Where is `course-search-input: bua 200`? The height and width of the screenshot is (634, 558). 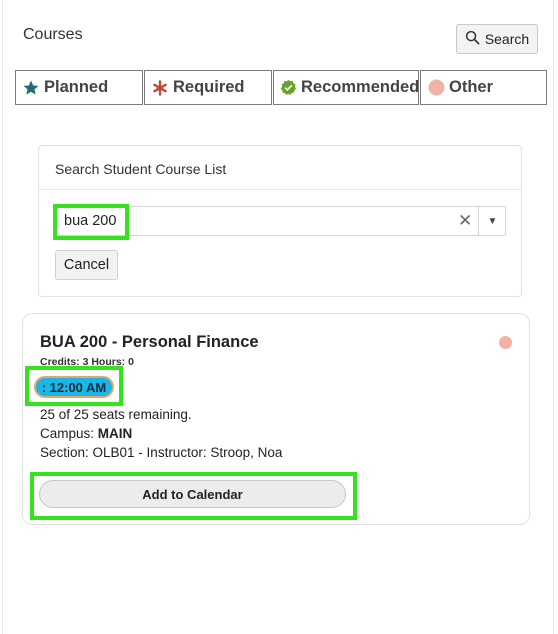 course-search-input: bua 200 is located at coordinates (90, 221).